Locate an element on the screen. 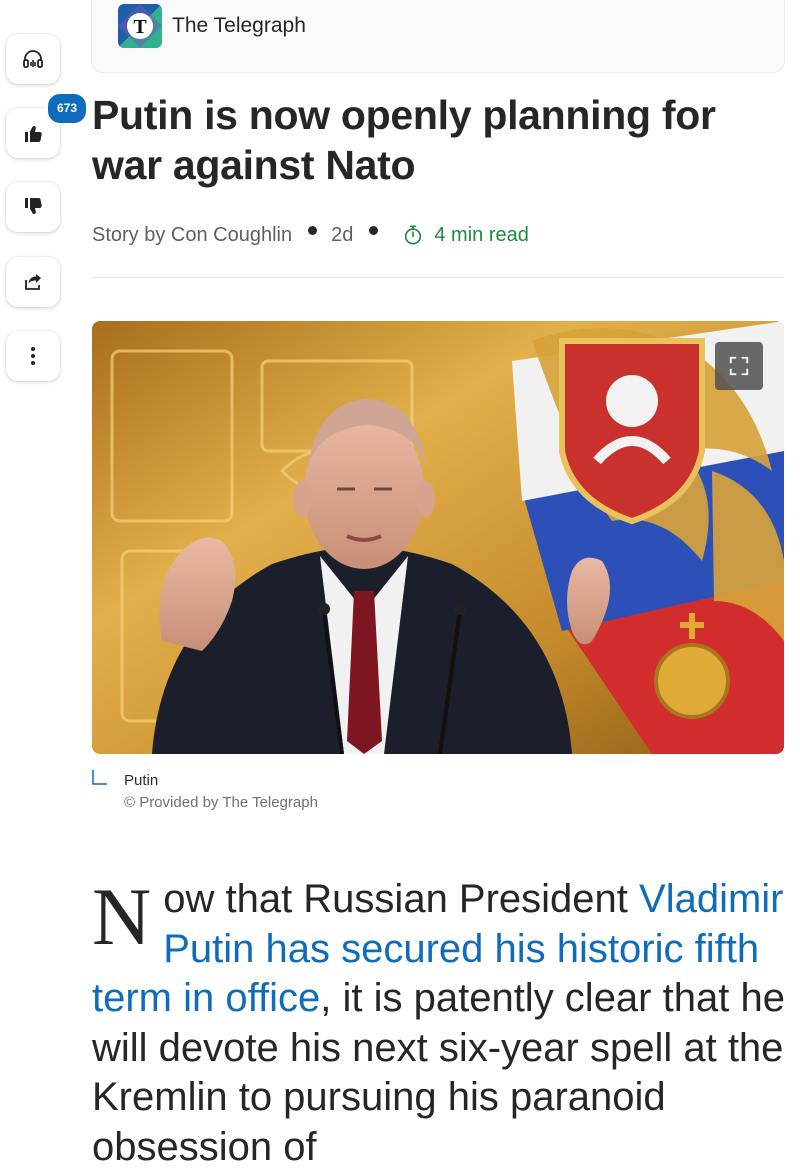 This screenshot has width=800, height=1172. expand-image-button is located at coordinates (739, 366).